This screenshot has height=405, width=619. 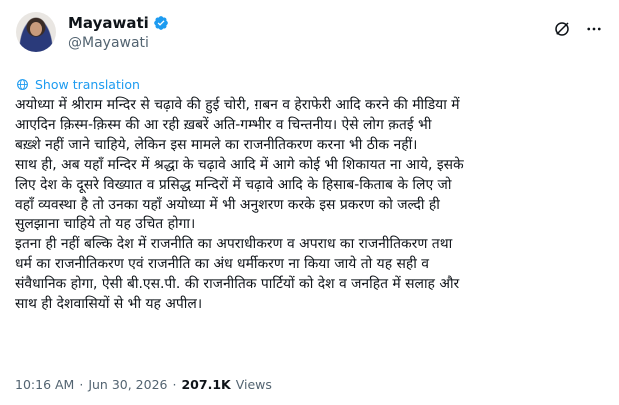 I want to click on post-date: Jun 30, 2026, so click(x=127, y=384).